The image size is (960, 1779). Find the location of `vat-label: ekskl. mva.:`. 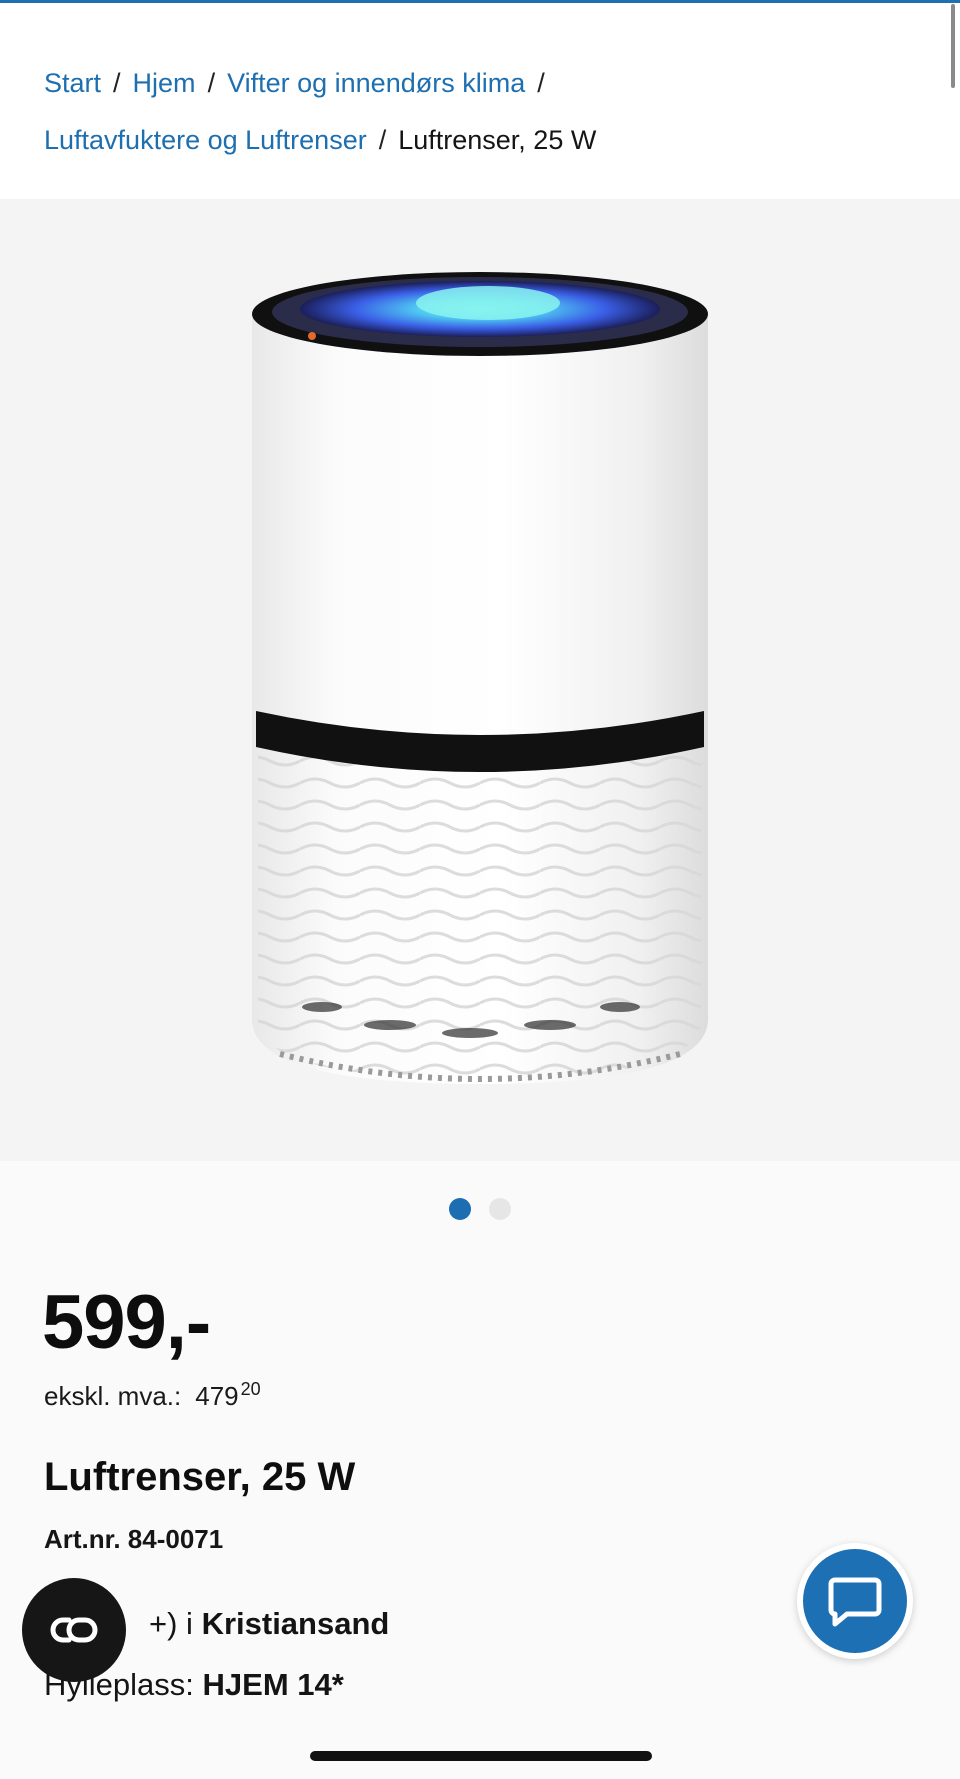

vat-label: ekskl. mva.: is located at coordinates (113, 1396).